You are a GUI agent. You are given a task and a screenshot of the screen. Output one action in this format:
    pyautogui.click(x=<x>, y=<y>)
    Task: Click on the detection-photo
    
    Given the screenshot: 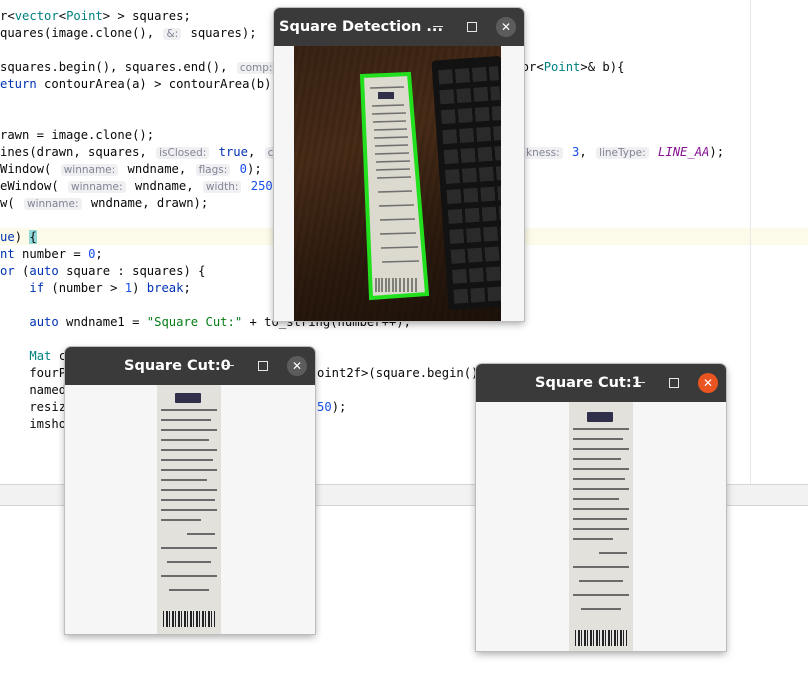 What is the action you would take?
    pyautogui.click(x=397, y=183)
    